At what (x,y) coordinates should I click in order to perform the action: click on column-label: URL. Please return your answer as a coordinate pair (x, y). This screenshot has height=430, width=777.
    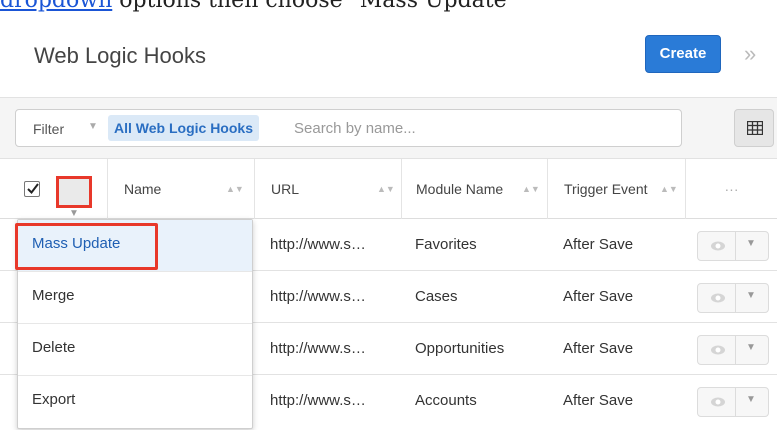
    Looking at the image, I should click on (285, 189).